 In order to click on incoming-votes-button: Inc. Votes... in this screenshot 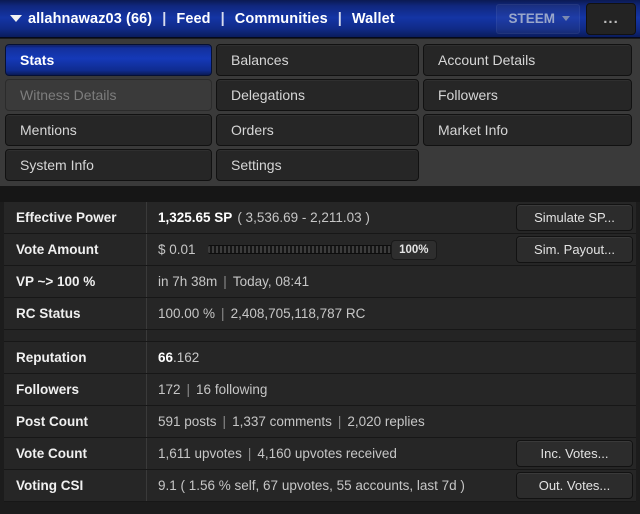, I will do `click(574, 453)`.